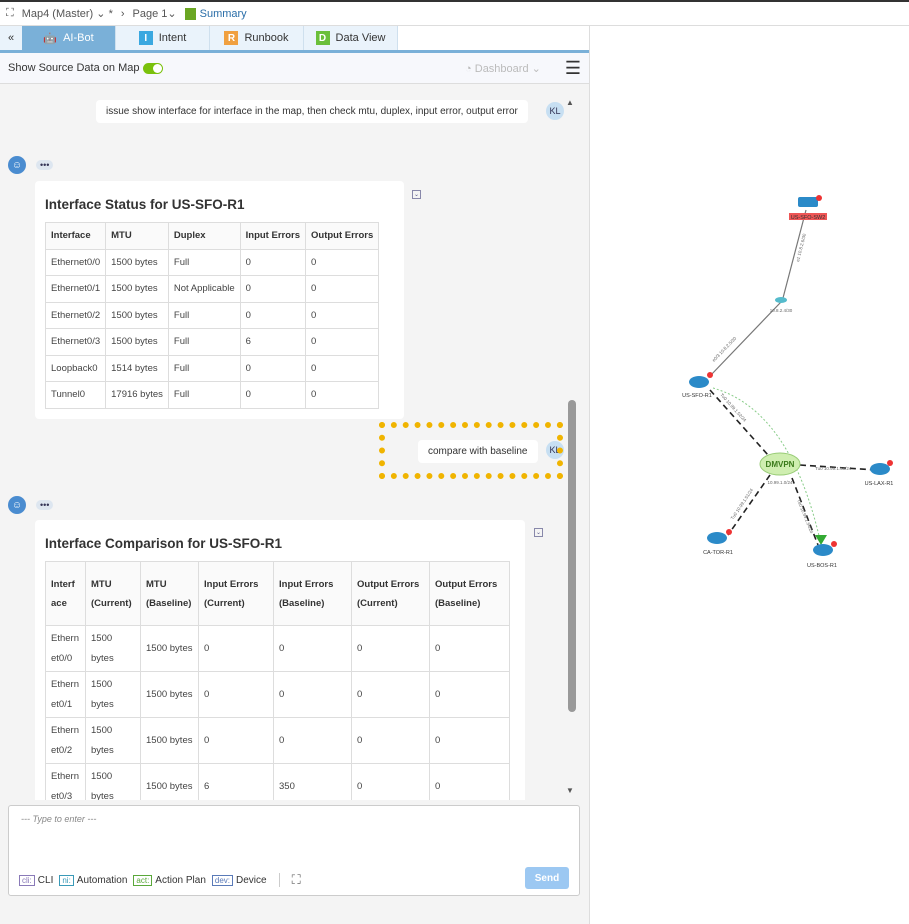 The width and height of the screenshot is (909, 924). Describe the element at coordinates (204, 236) in the screenshot. I see `column-header: Duplex` at that location.